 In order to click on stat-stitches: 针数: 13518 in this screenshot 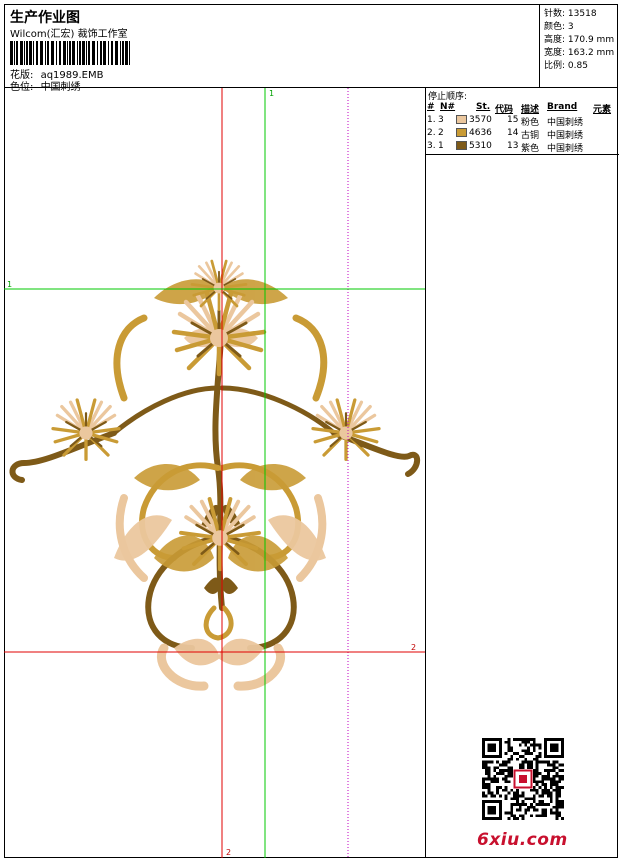, I will do `click(570, 14)`.